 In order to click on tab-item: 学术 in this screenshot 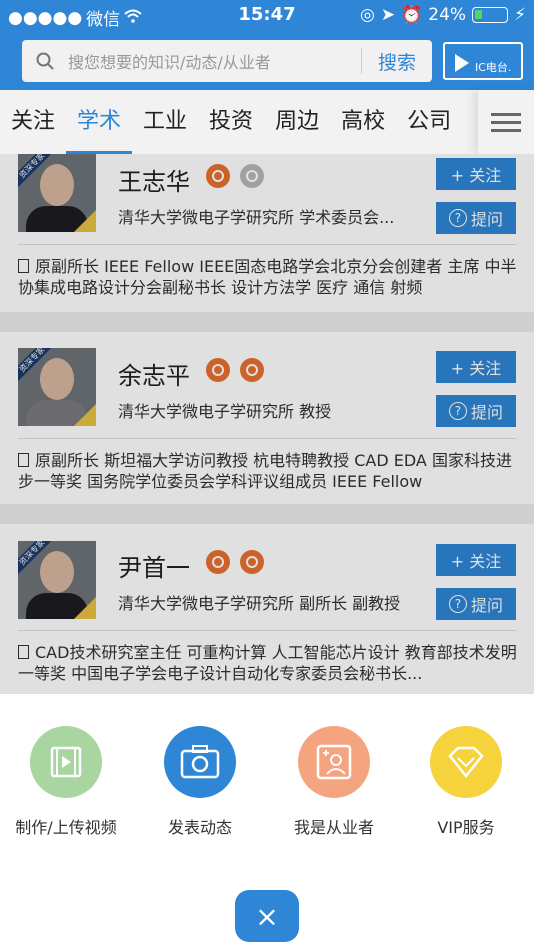, I will do `click(99, 122)`.